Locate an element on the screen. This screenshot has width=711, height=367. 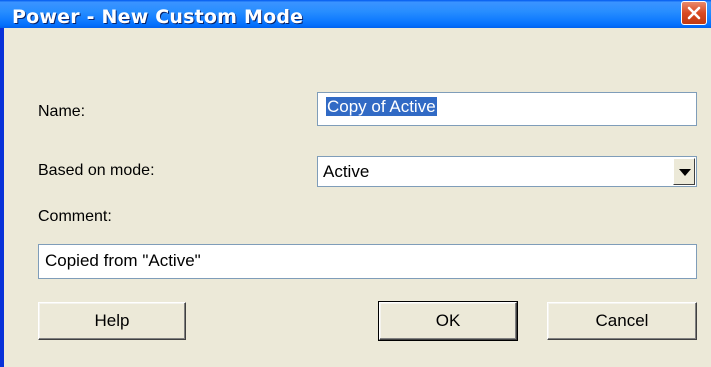
close-icon is located at coordinates (694, 13).